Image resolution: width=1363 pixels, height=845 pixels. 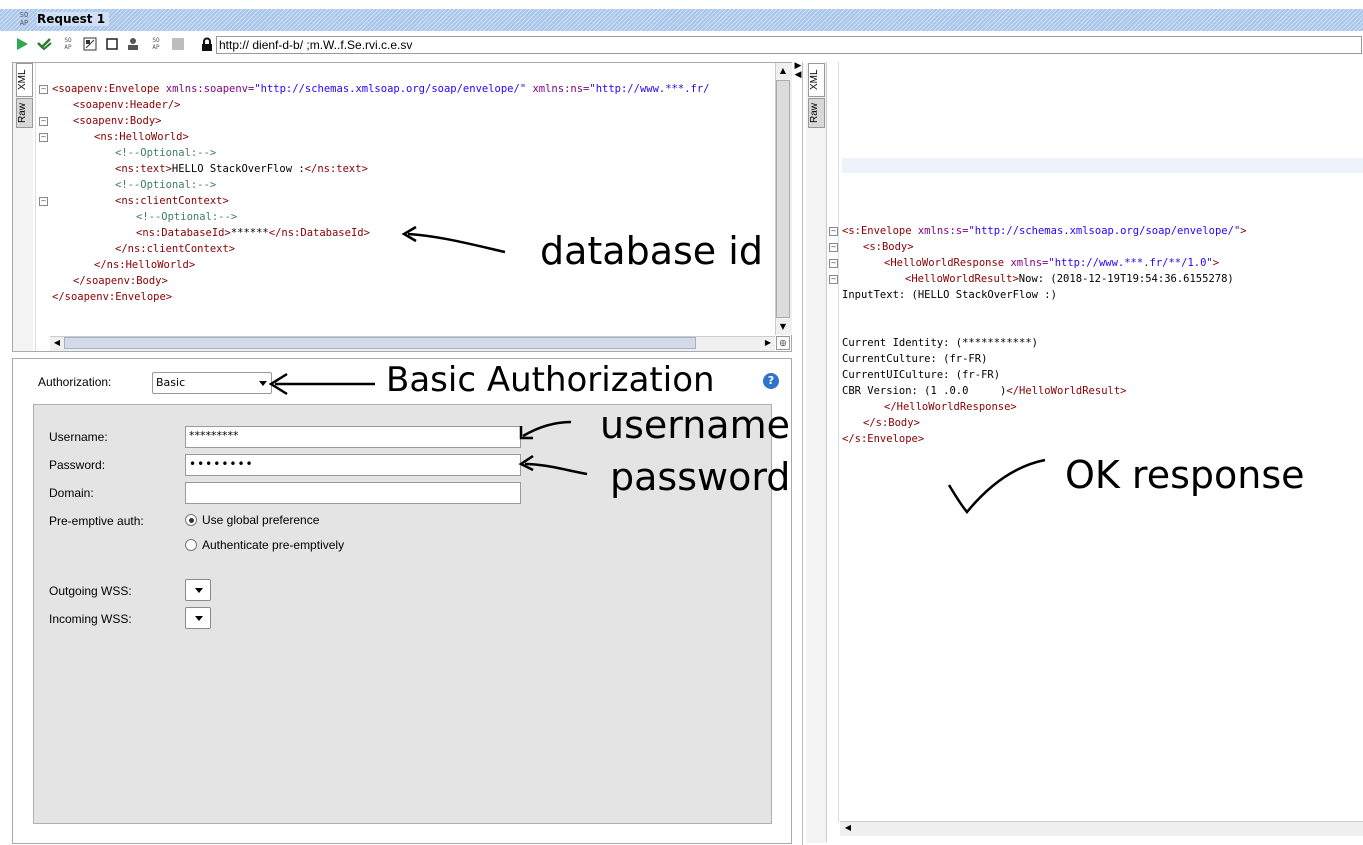 What do you see at coordinates (178, 44) in the screenshot?
I see `disabled-square-icon` at bounding box center [178, 44].